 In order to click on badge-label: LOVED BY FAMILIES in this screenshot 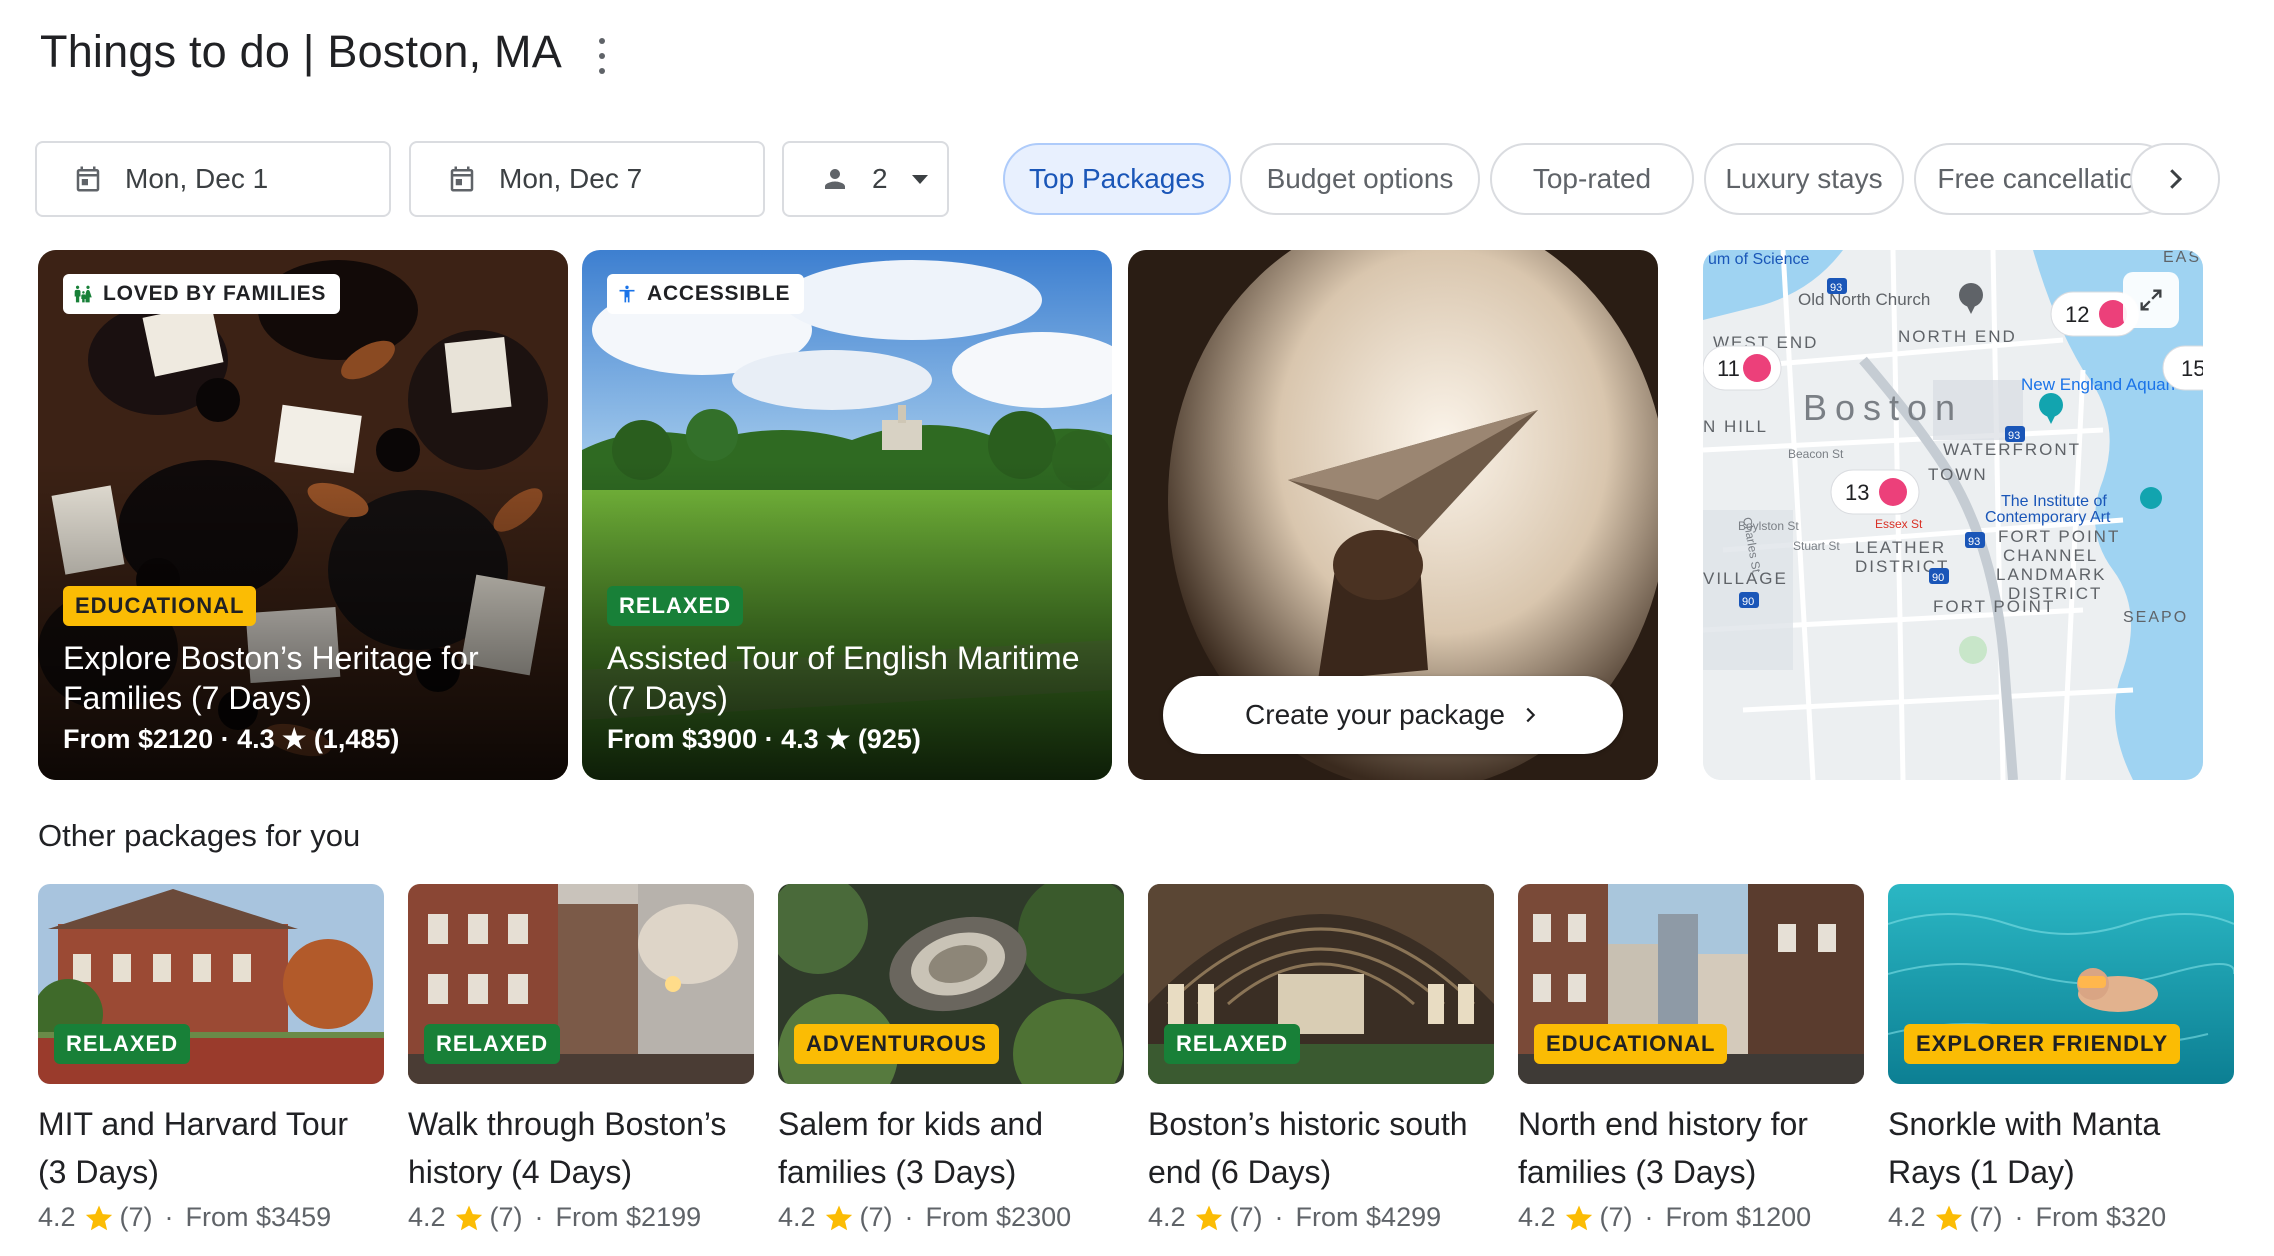, I will do `click(215, 293)`.